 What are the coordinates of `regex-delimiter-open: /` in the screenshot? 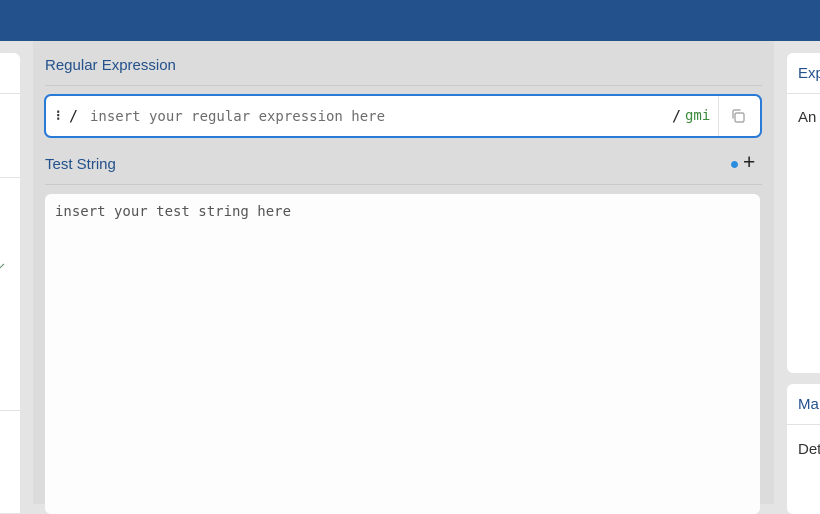 It's located at (74, 116).